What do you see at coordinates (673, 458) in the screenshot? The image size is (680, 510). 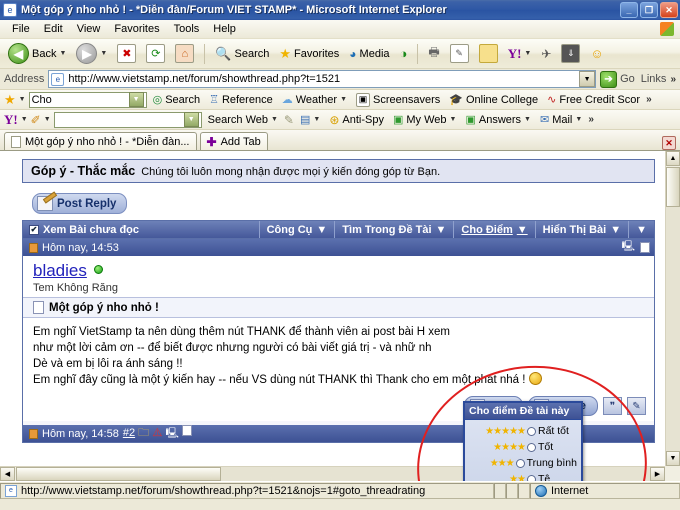 I see `scroll-down-arrow-icon: ▼` at bounding box center [673, 458].